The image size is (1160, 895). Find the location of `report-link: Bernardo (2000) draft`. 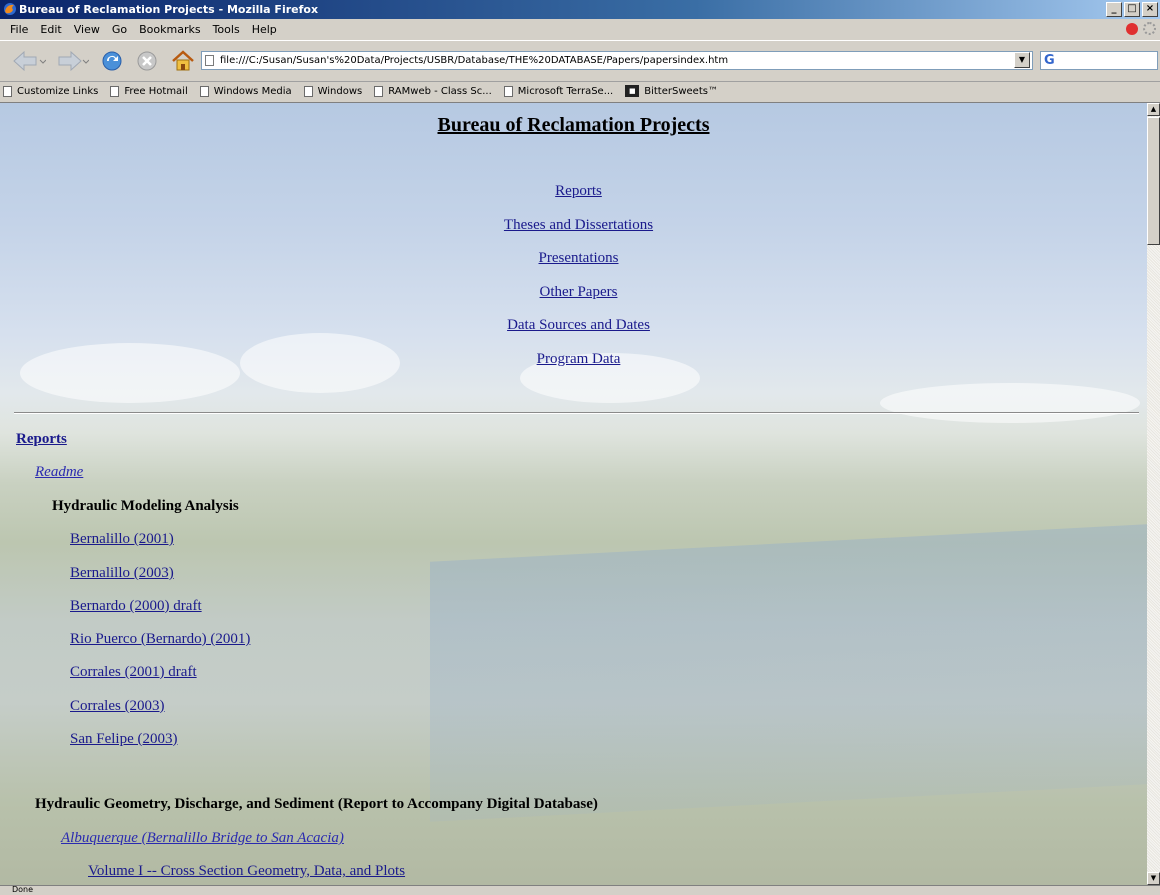

report-link: Bernardo (2000) draft is located at coordinates (136, 606).